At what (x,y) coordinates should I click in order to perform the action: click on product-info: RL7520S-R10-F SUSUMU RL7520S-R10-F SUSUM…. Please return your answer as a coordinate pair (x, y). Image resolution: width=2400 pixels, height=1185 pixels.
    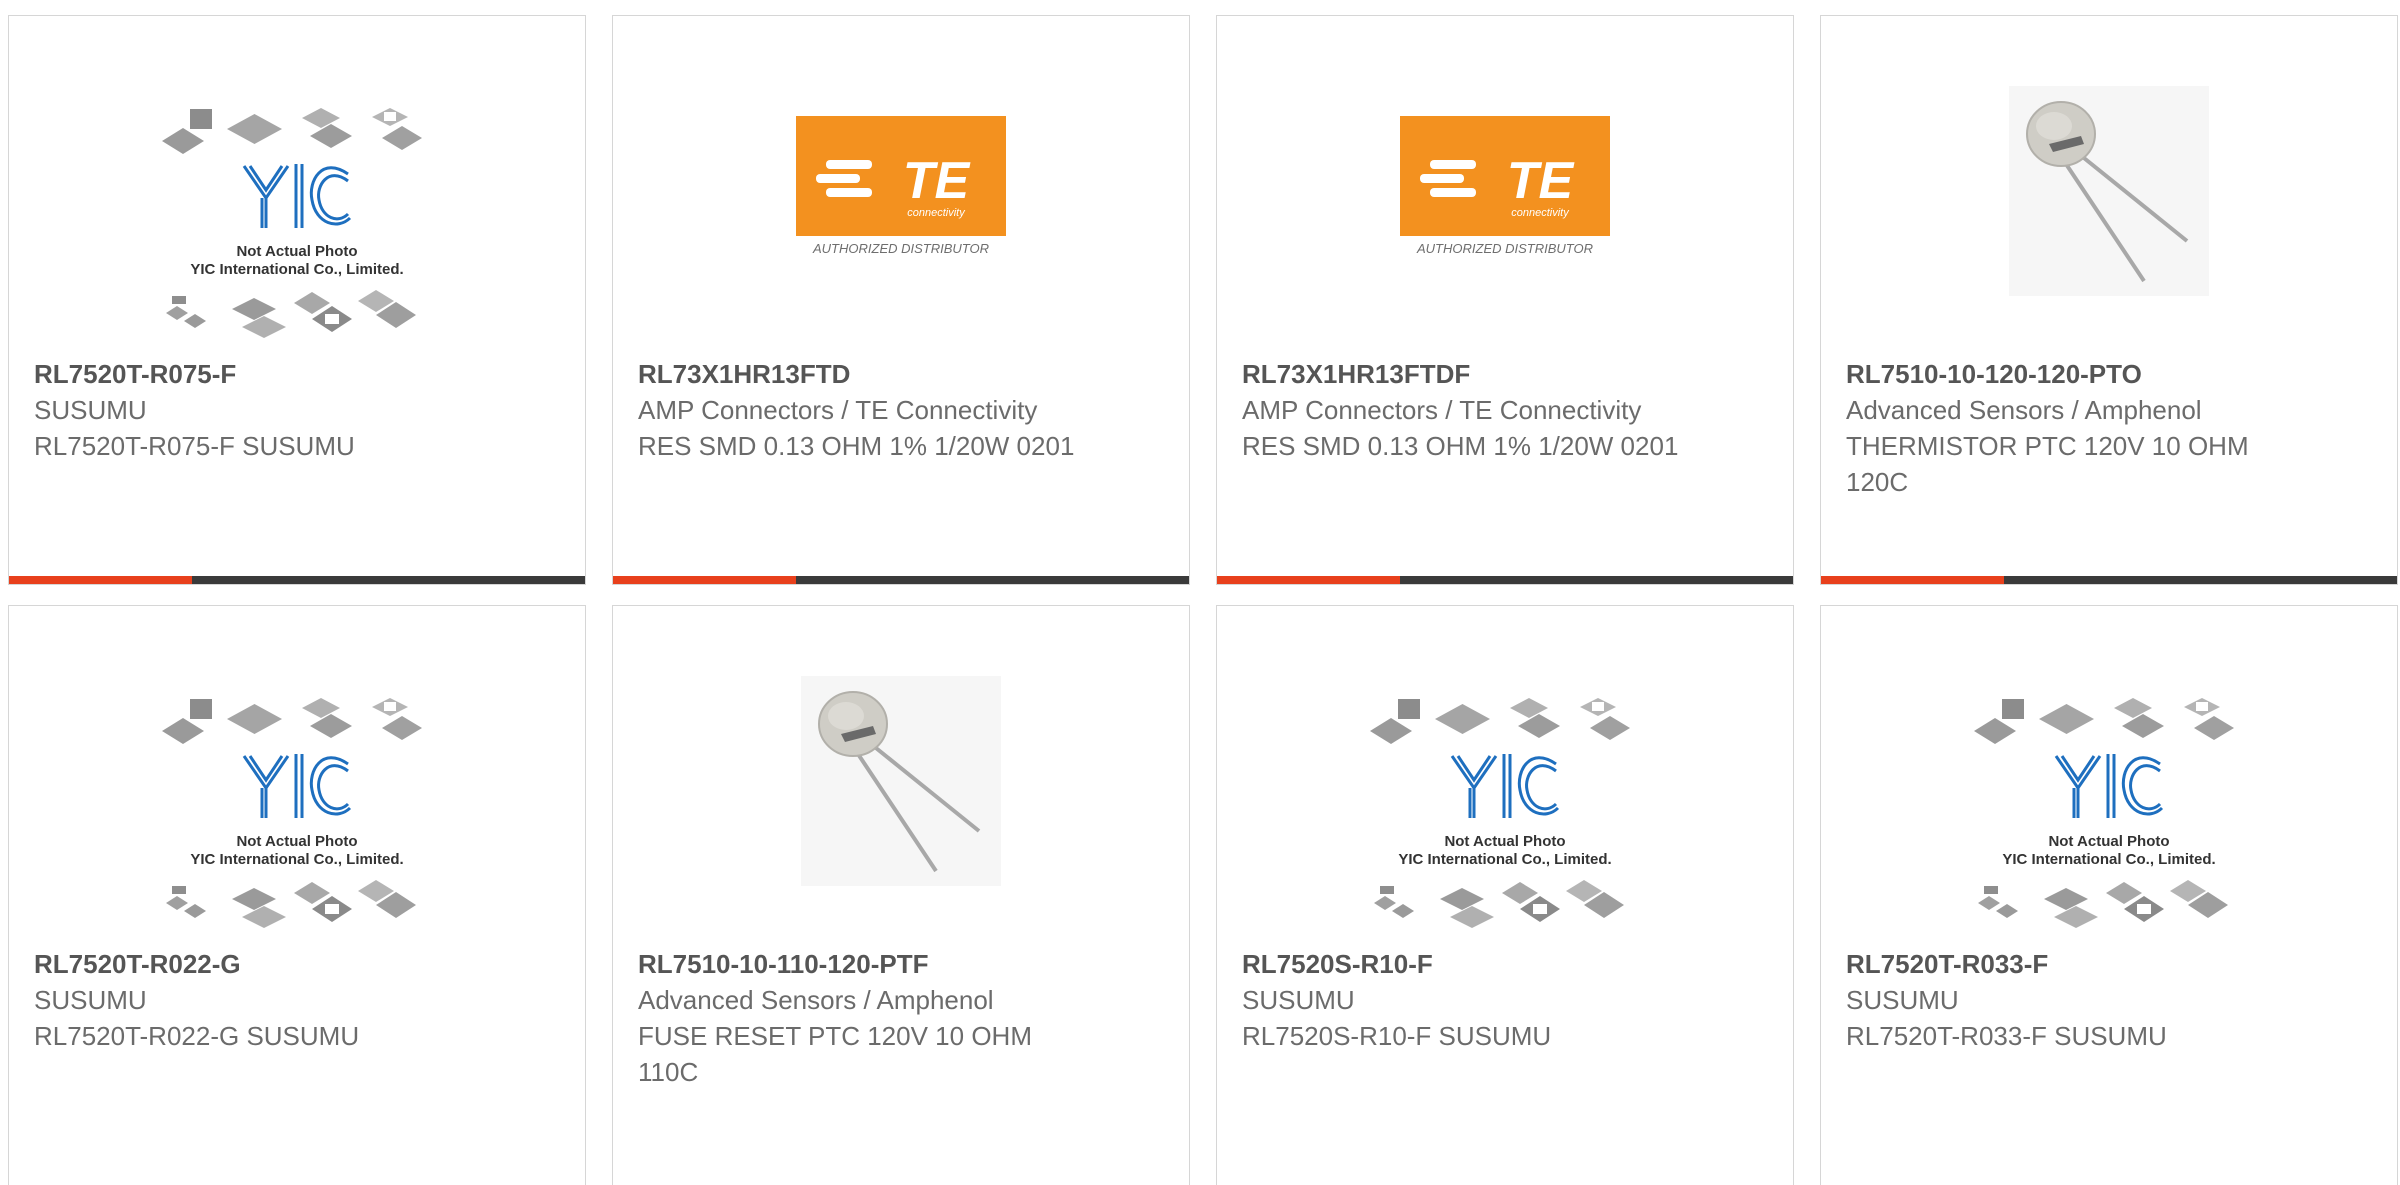
    Looking at the image, I should click on (1462, 1000).